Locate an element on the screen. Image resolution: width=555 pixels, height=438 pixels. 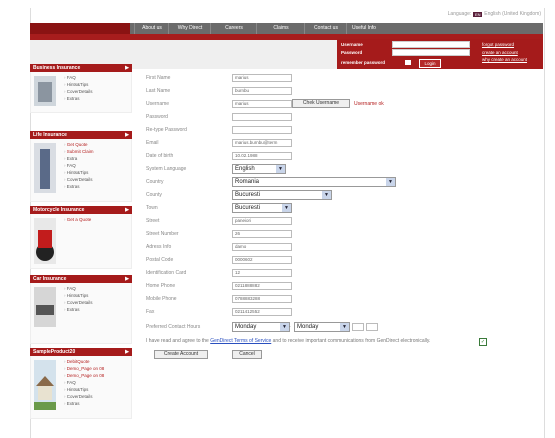
identification-card-label: Identification Card is located at coordinates (166, 273).